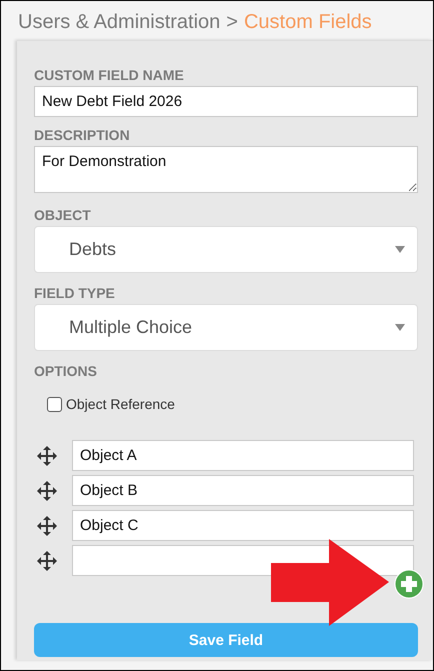 The image size is (434, 671). What do you see at coordinates (226, 101) in the screenshot?
I see `name-field: New Debt Field 2026` at bounding box center [226, 101].